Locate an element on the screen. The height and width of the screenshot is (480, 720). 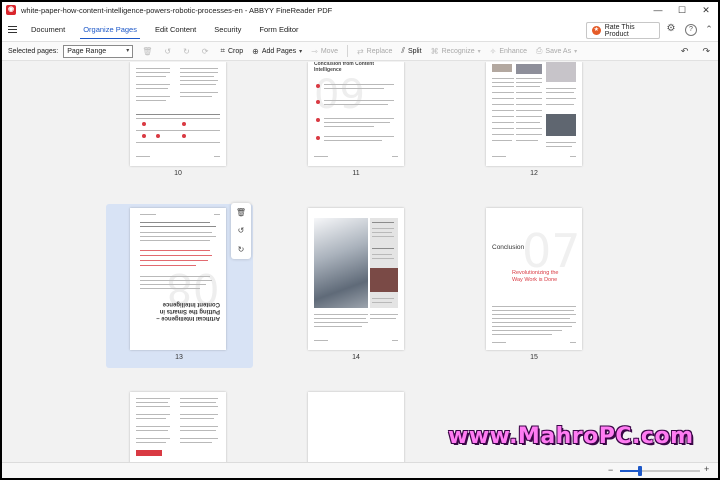
page-subheading: Revolutionizing the Way Work is Done is located at coordinates (535, 276).